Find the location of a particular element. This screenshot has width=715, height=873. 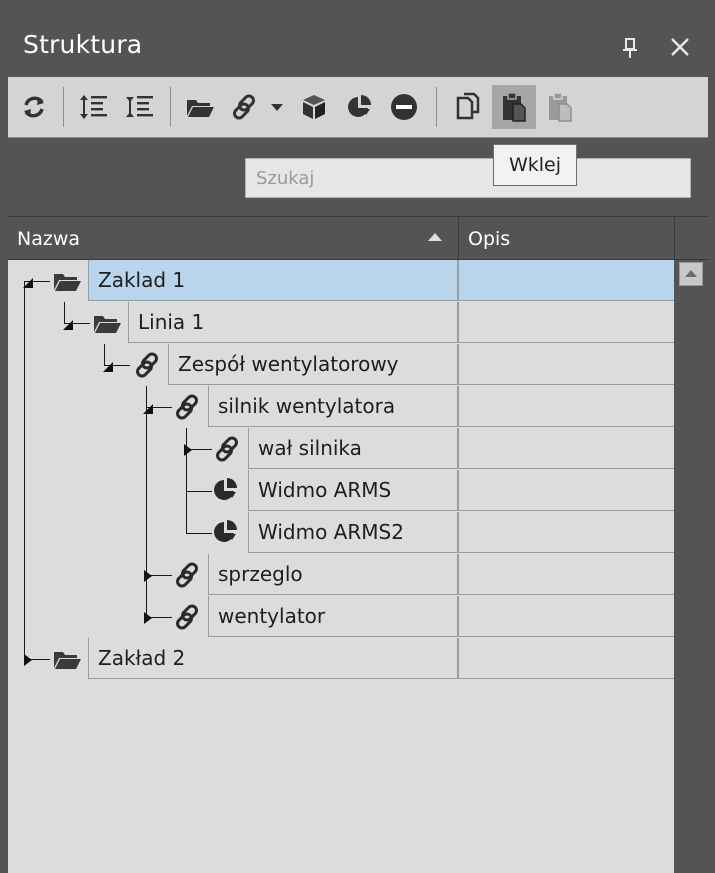

tree-row: Zakład 2 is located at coordinates (341, 659).